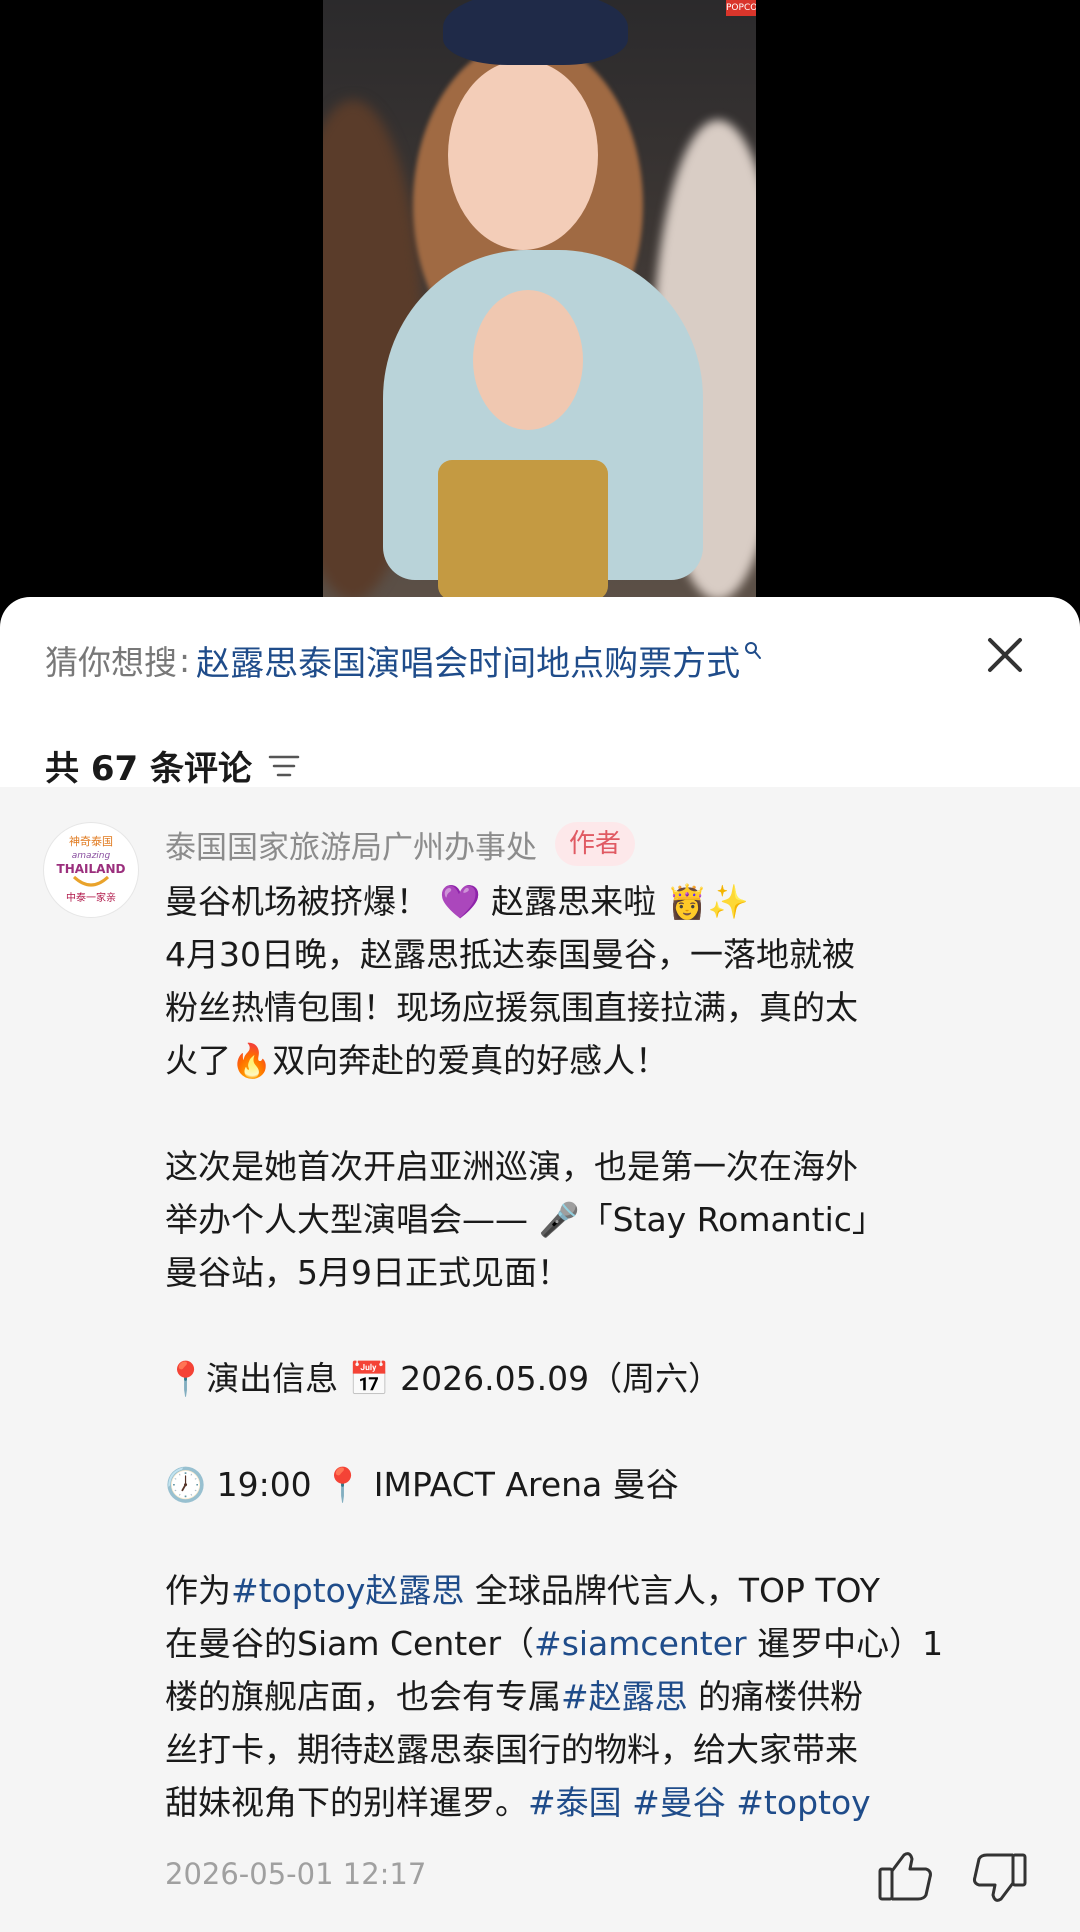  What do you see at coordinates (457, 901) in the screenshot?
I see `comment-line: 曼谷机场被挤爆！ 💜 赵露思来啦 👸✨` at bounding box center [457, 901].